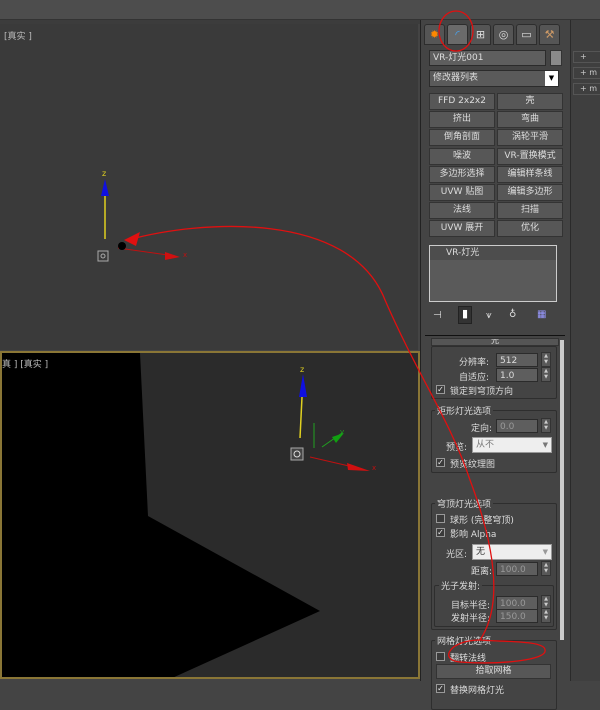 The image size is (600, 710). Describe the element at coordinates (526, 34) in the screenshot. I see `display-tab-icon: ▭` at that location.